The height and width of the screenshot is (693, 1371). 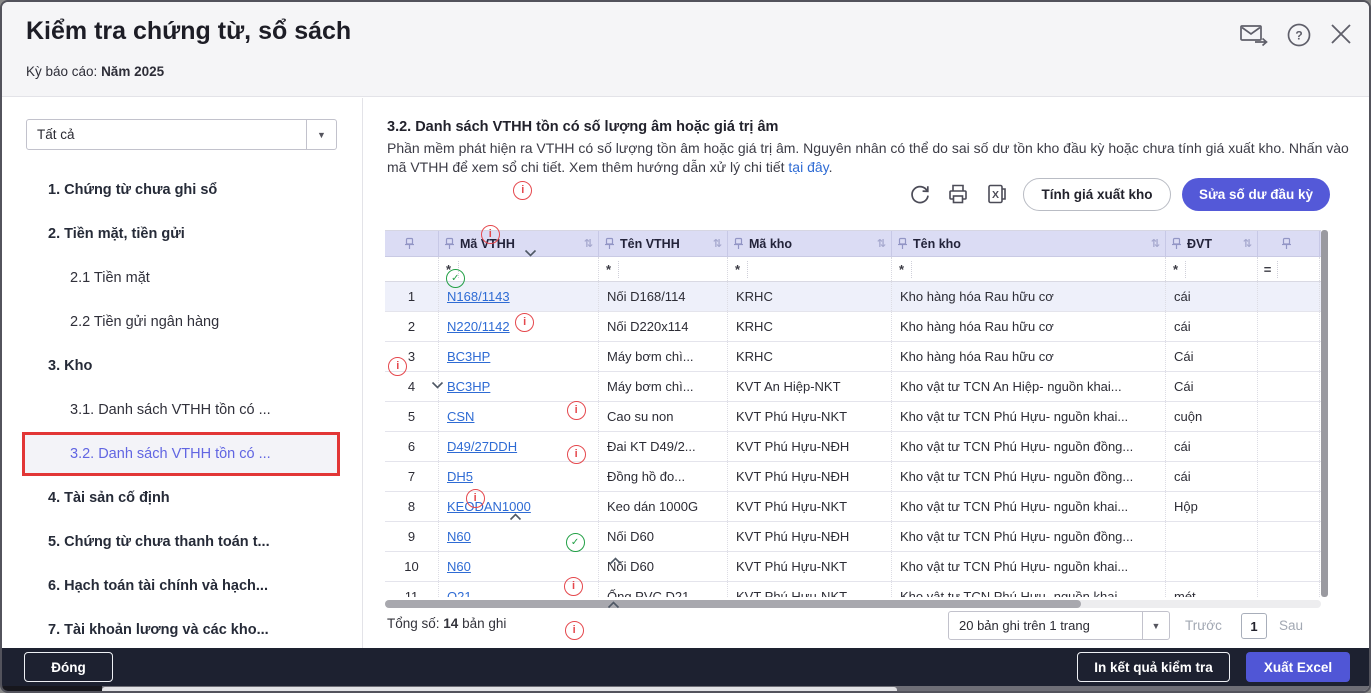 What do you see at coordinates (937, 243) in the screenshot?
I see `column-header-label: Tên kho` at bounding box center [937, 243].